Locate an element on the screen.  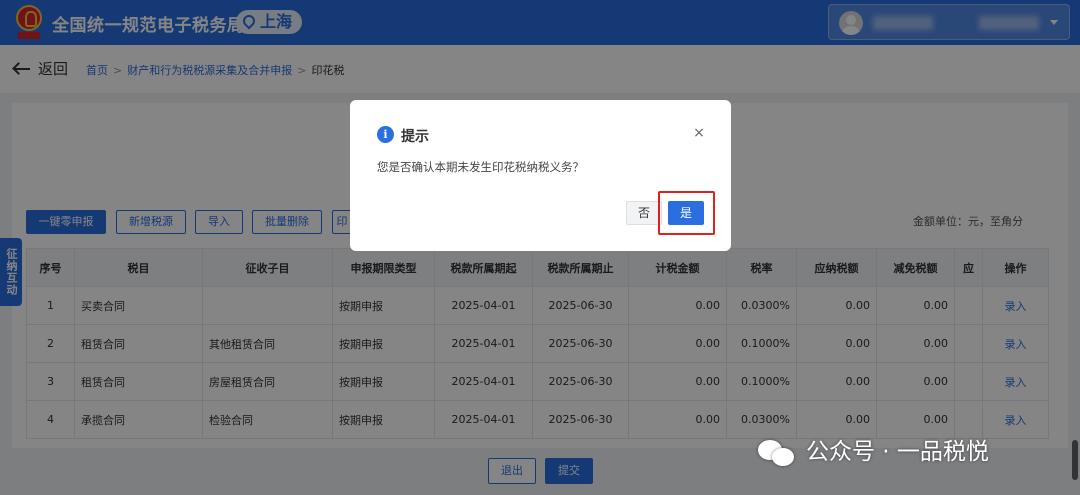
dialog-title: 提示 is located at coordinates (415, 137).